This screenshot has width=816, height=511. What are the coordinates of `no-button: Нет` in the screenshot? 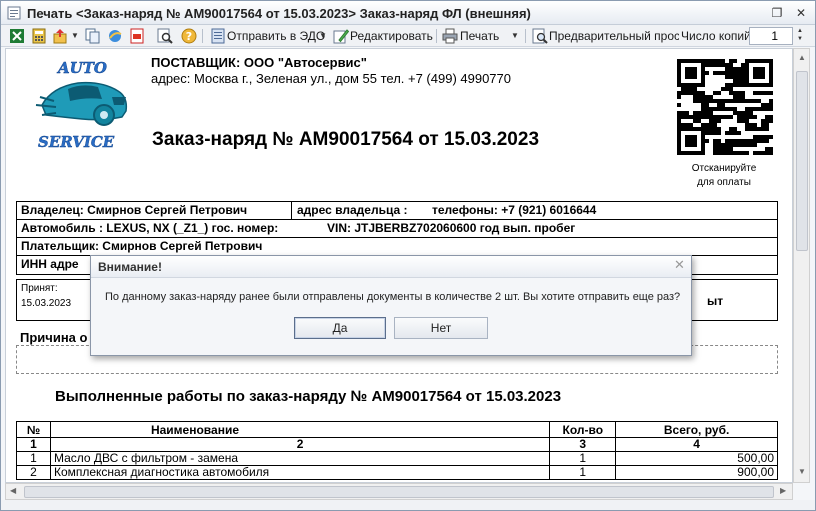 It's located at (441, 328).